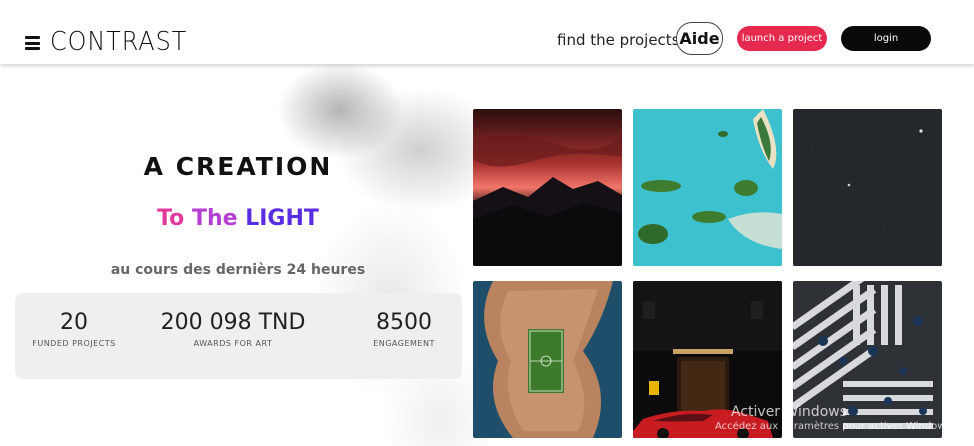 The width and height of the screenshot is (974, 446). I want to click on hero-title: A CREATION, so click(238, 166).